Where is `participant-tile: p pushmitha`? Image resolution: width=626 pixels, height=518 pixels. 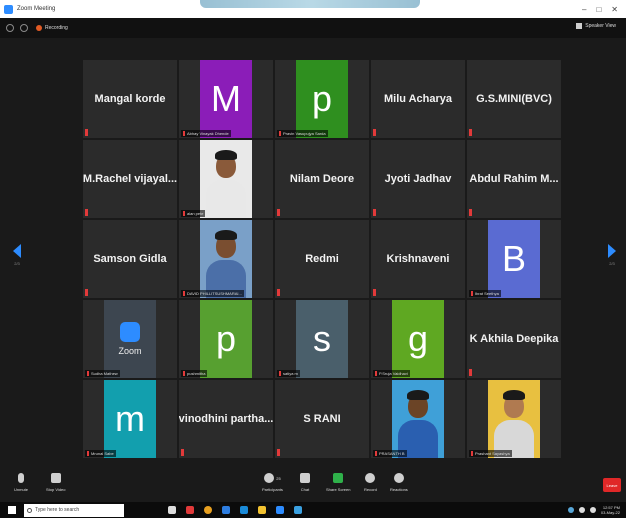 participant-tile: p pushmitha is located at coordinates (226, 339).